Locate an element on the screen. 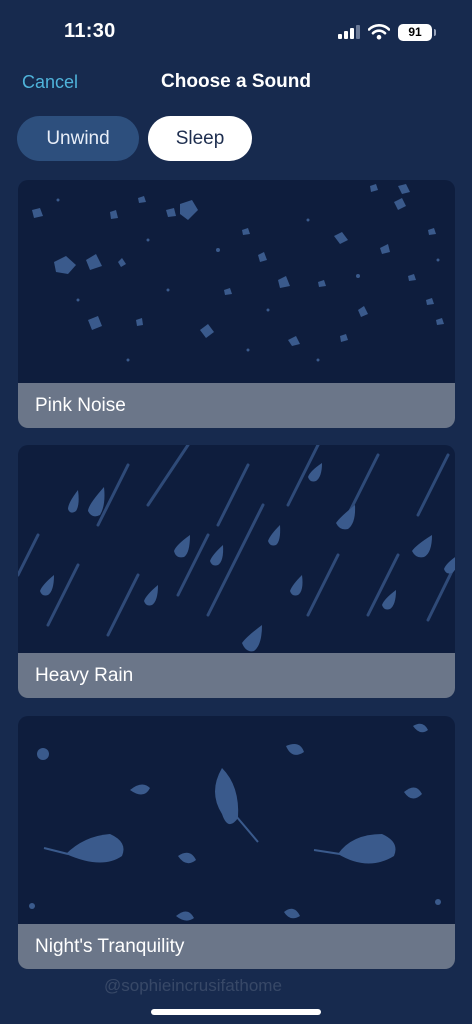  home-indicator is located at coordinates (236, 1012).